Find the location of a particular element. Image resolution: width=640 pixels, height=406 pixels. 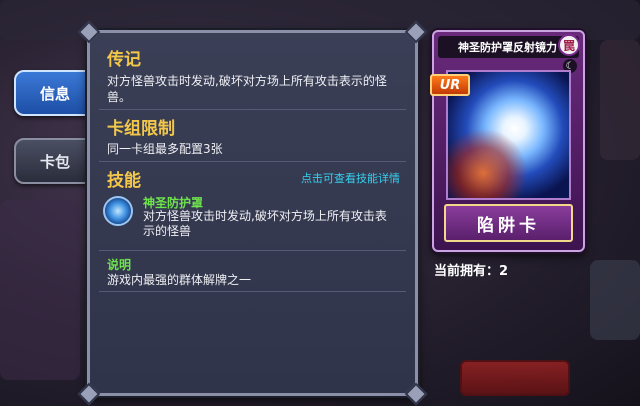

deck-limit-section: 卡组限制 同一卡组最多配置3张 is located at coordinates (252, 136).